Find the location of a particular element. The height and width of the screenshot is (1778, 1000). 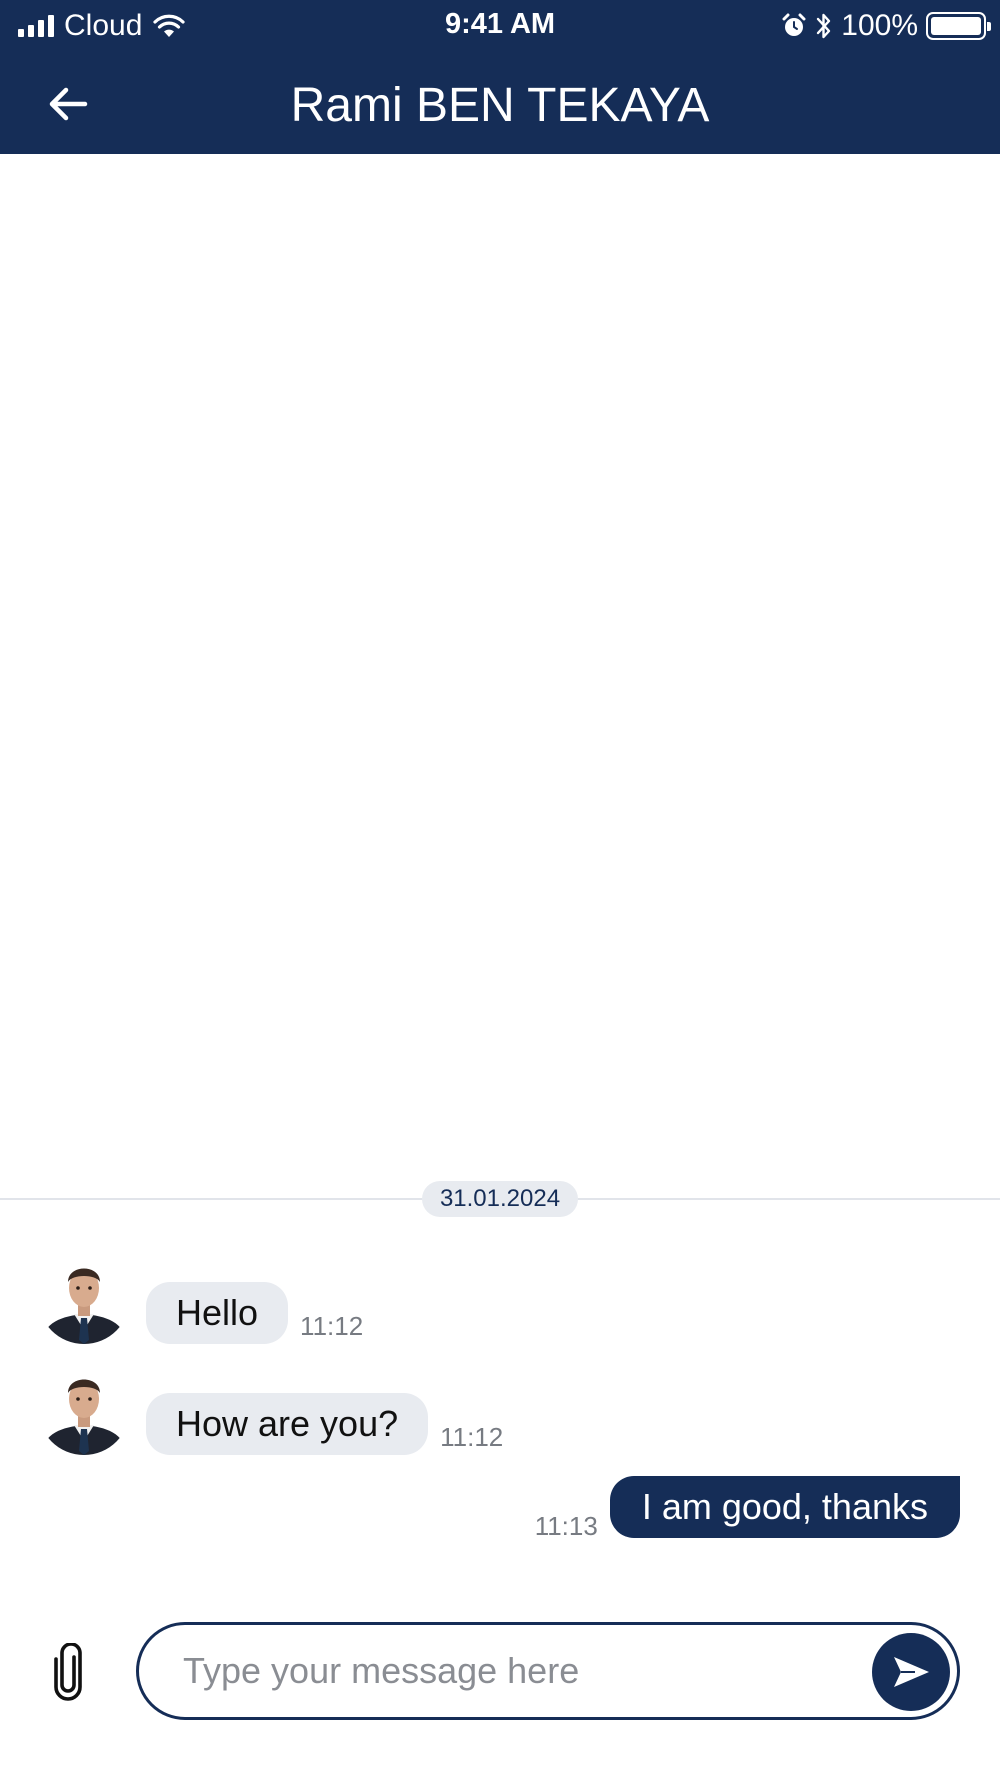

header: Cloud 9:41 AM 100% Rami BEN TEKAYA is located at coordinates (500, 77).